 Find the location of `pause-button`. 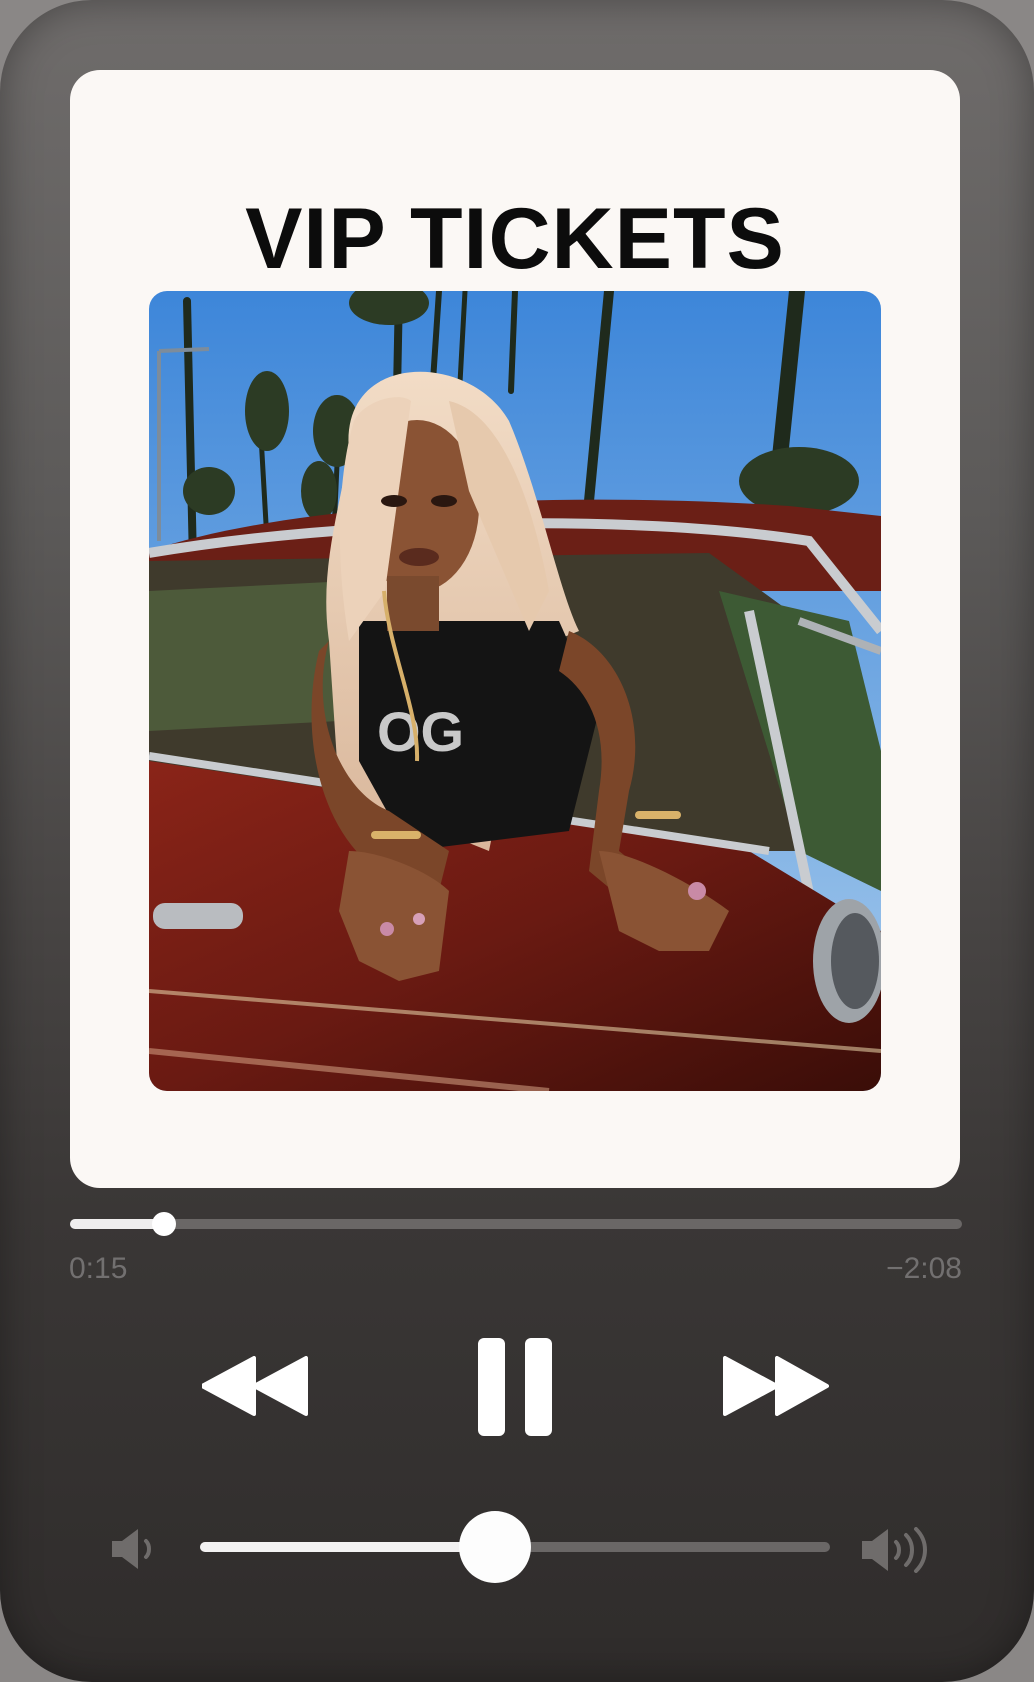

pause-button is located at coordinates (515, 1389).